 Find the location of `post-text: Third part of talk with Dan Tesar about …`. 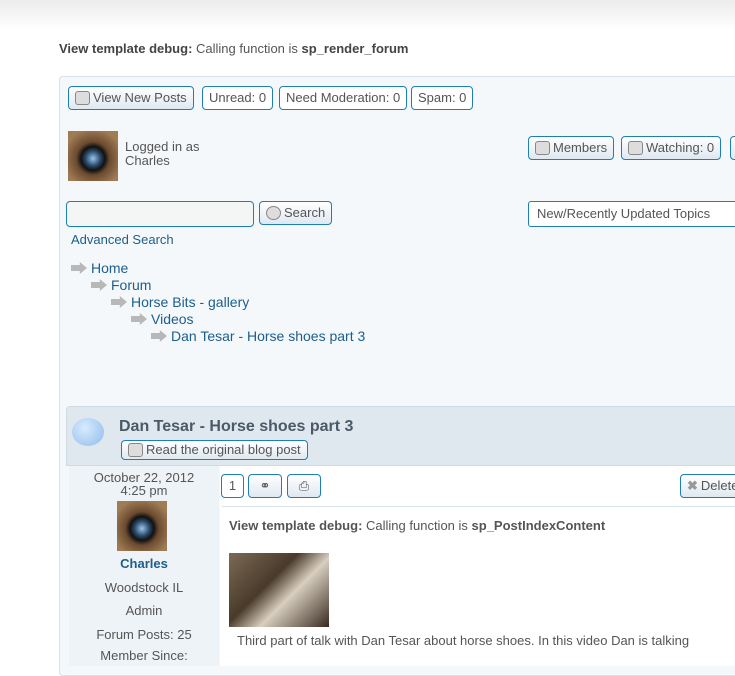

post-text: Third part of talk with Dan Tesar about … is located at coordinates (463, 640).